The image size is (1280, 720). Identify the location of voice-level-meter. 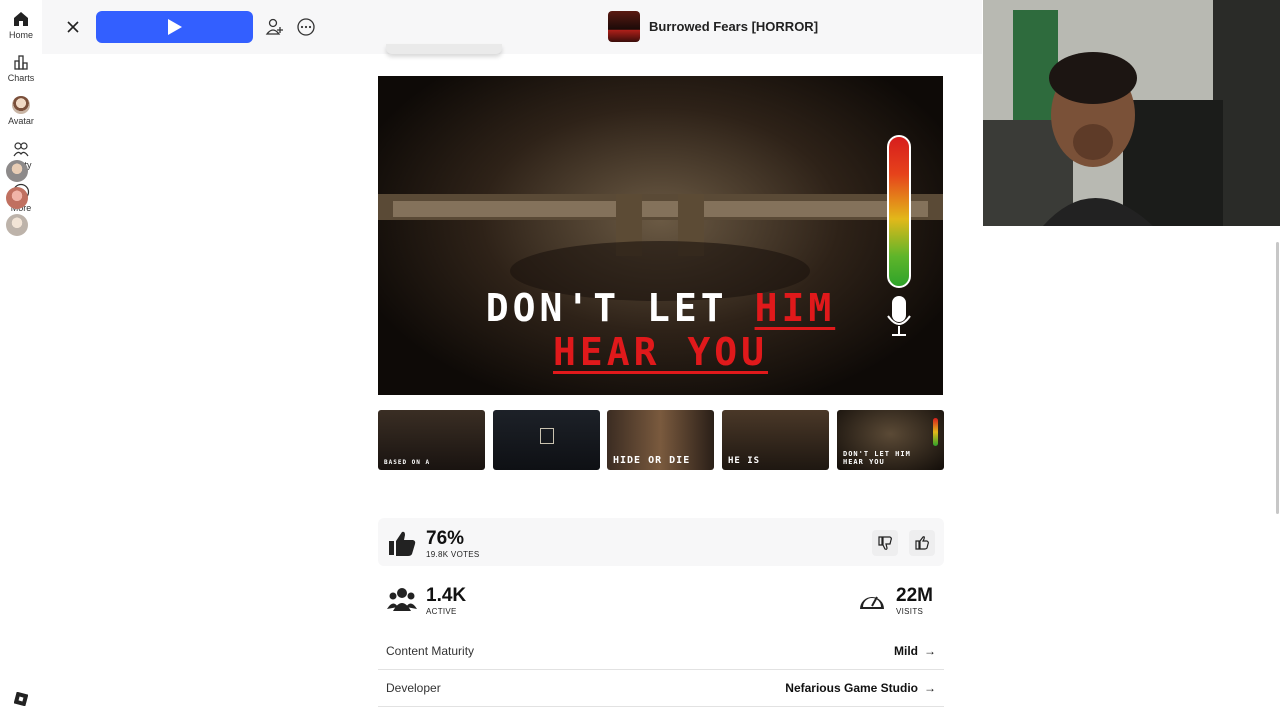
(899, 211).